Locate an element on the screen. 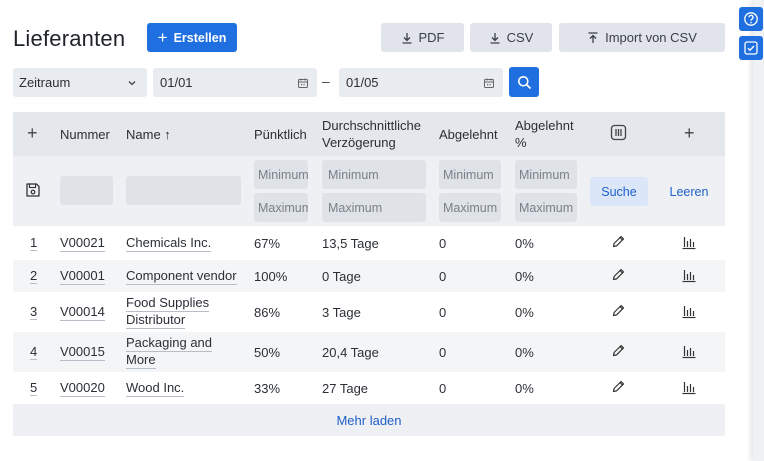 The width and height of the screenshot is (764, 461). column-header-punctual: Pünktlich is located at coordinates (280, 134).